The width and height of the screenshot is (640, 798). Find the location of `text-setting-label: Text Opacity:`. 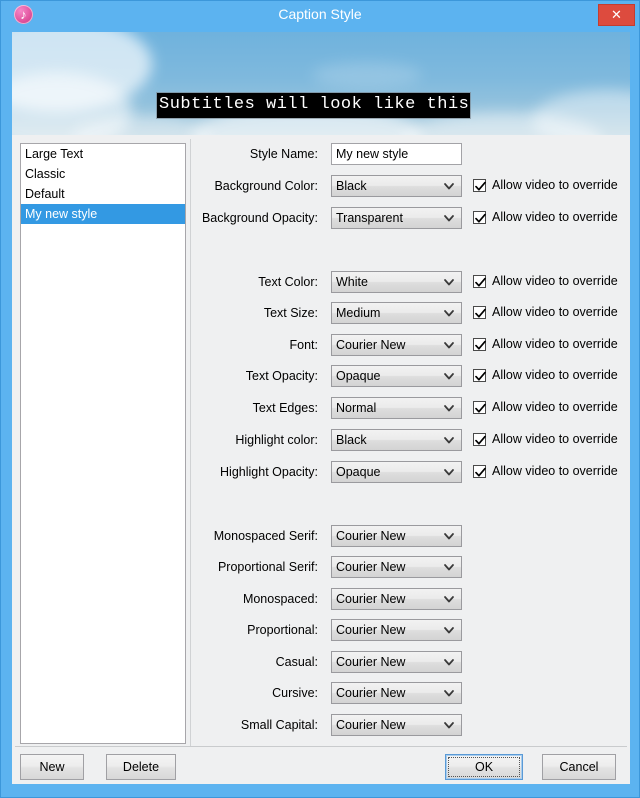

text-setting-label: Text Opacity: is located at coordinates (281, 376).